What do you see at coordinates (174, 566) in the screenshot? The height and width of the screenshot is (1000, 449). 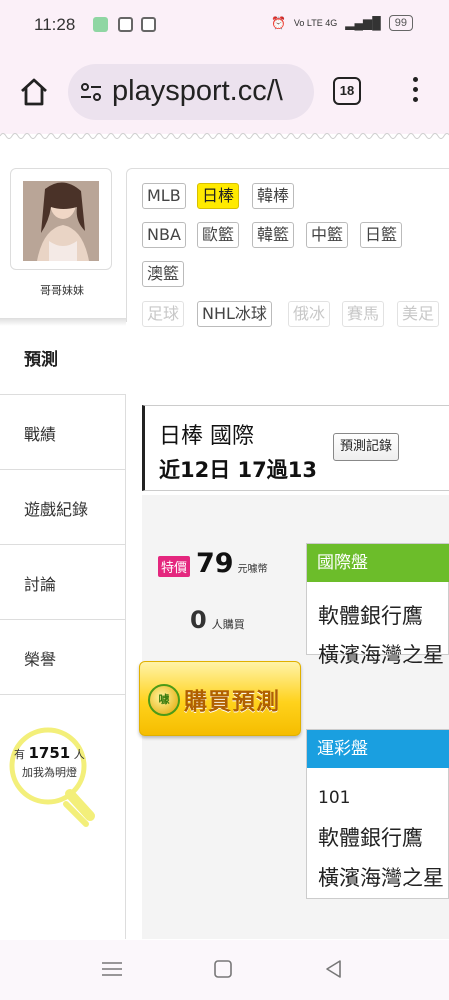 I see `sale-badge: 特價` at bounding box center [174, 566].